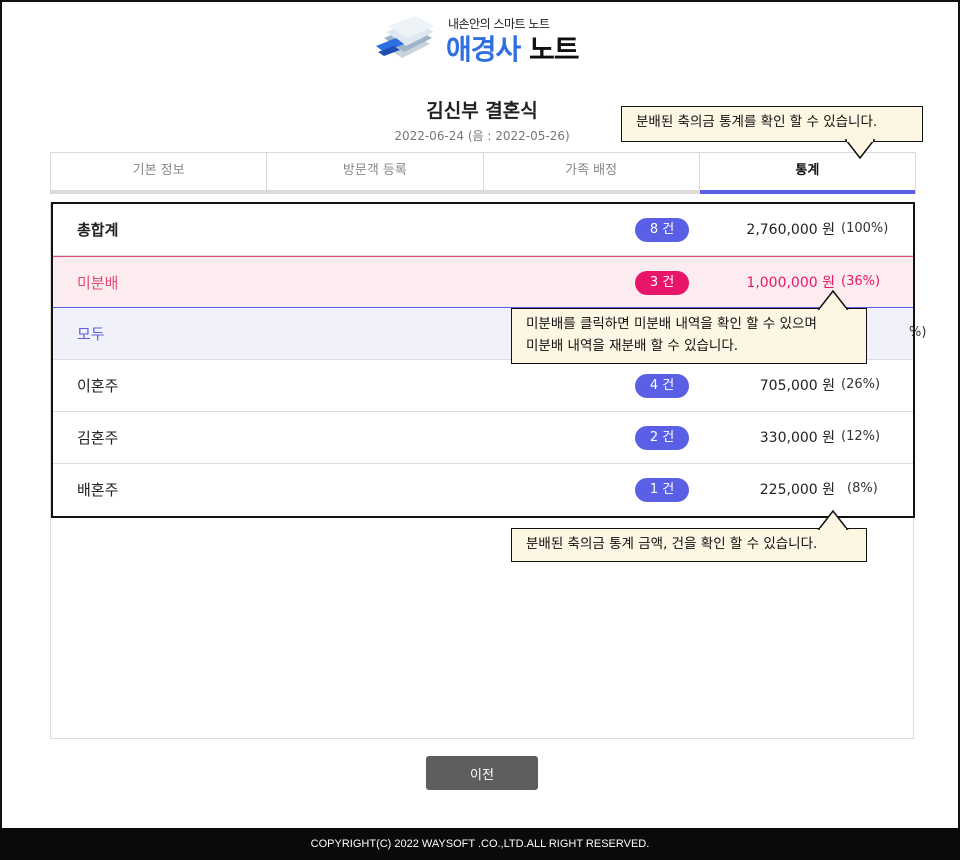 This screenshot has height=860, width=960. I want to click on app-logo: 내손안의 스마트 노트 애경사 노트, so click(492, 39).